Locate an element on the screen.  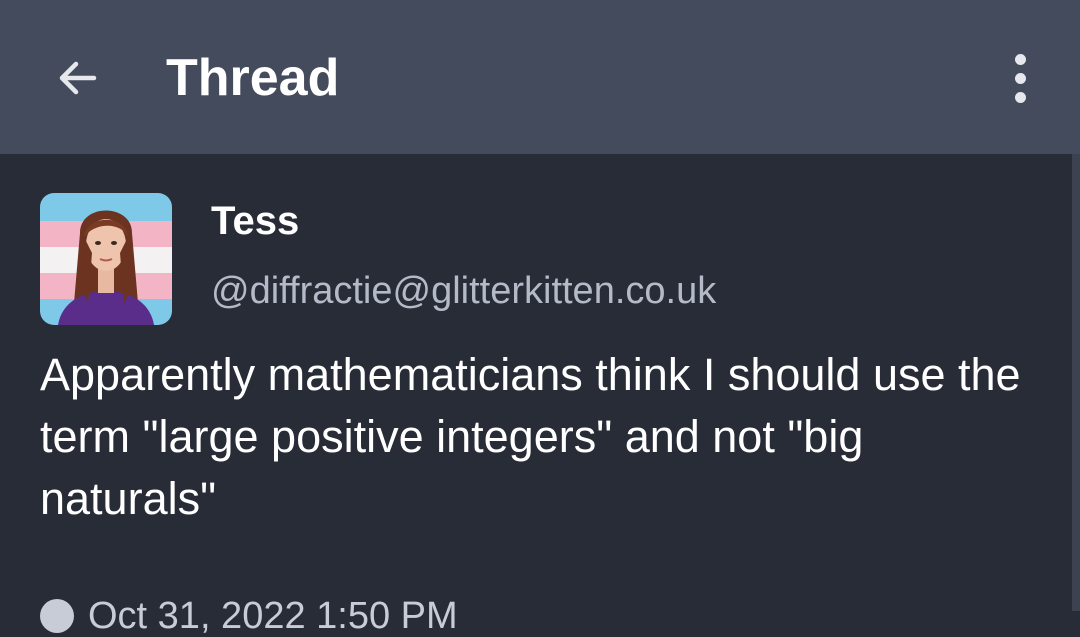
back-button is located at coordinates (78, 78).